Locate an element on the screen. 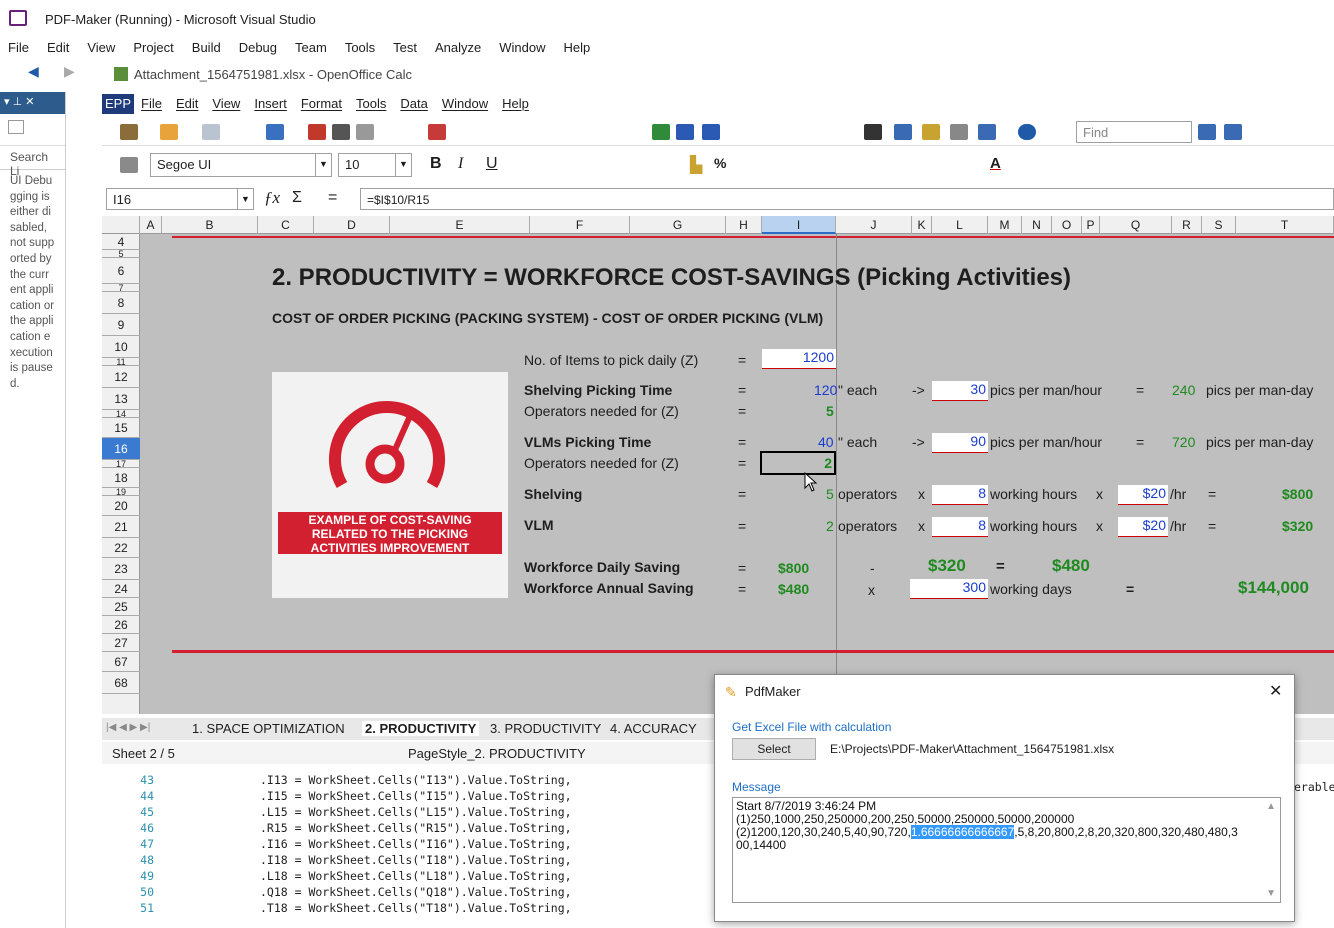 The image size is (1334, 928). export-pdf-icon is located at coordinates (317, 132).